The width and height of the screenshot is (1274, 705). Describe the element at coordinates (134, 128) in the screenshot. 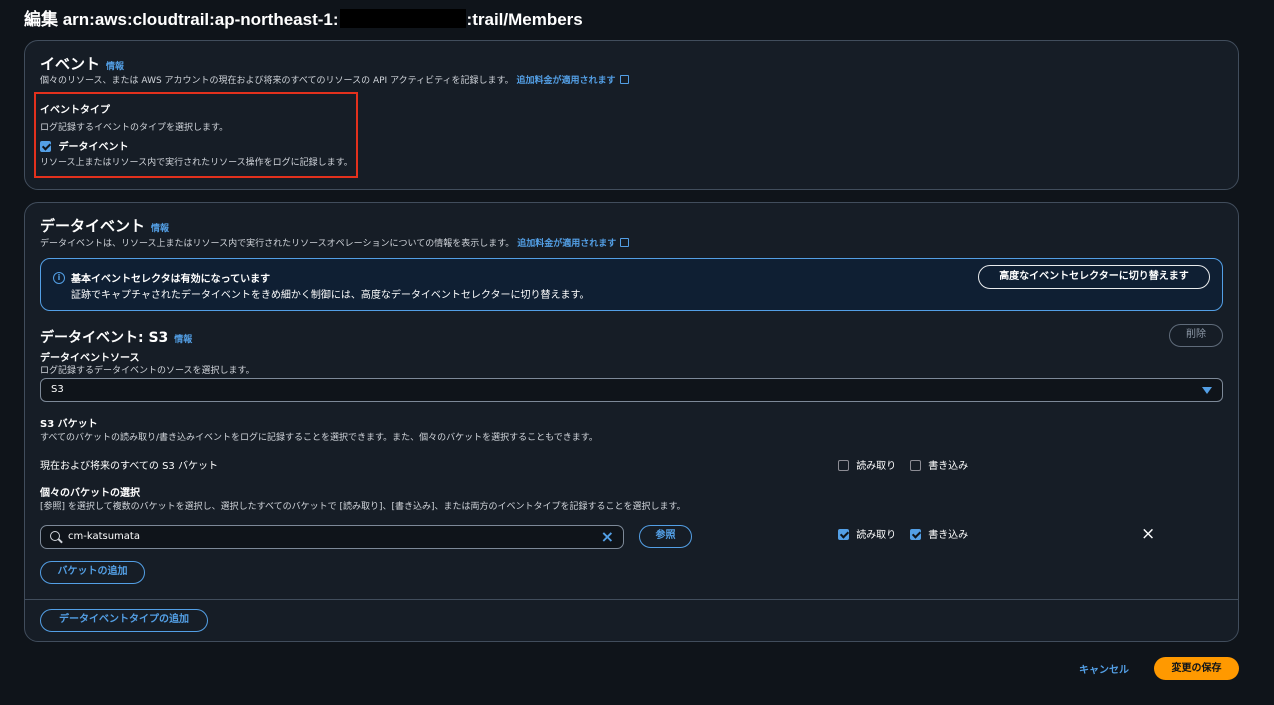

I see `event-type-description: ログ記録するイベントのタイプを選択します。` at that location.